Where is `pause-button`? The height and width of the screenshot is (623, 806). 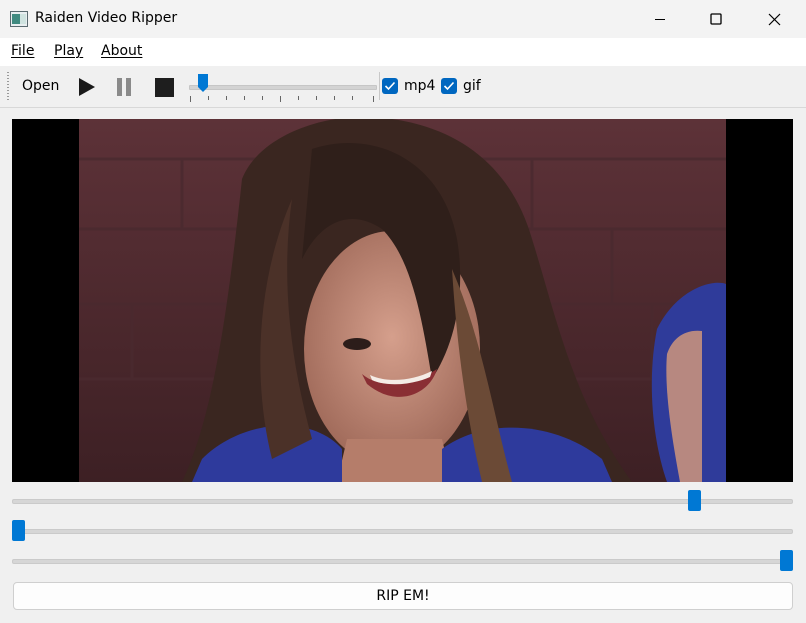 pause-button is located at coordinates (124, 89).